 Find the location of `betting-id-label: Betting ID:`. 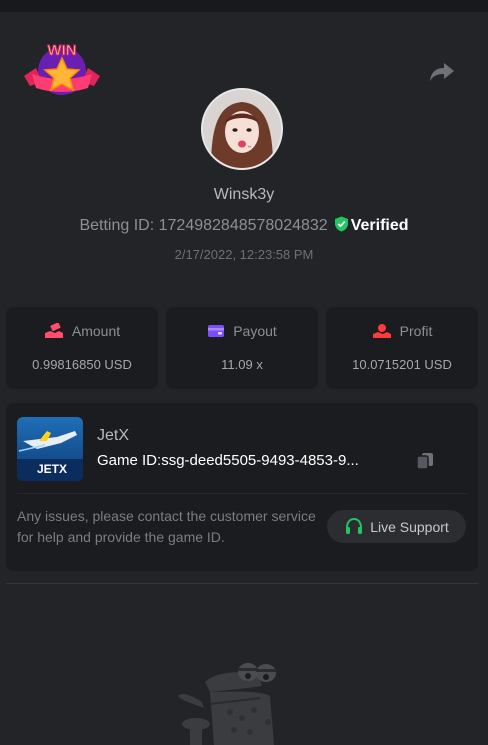

betting-id-label: Betting ID: is located at coordinates (117, 225).